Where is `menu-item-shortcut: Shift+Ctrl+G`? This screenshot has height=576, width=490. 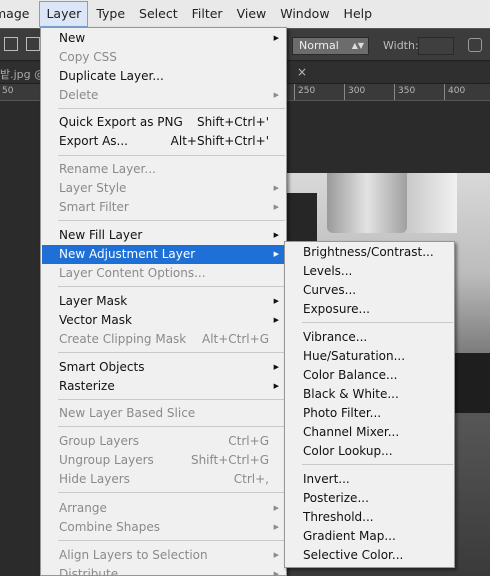
menu-item-shortcut: Shift+Ctrl+G is located at coordinates (229, 460).